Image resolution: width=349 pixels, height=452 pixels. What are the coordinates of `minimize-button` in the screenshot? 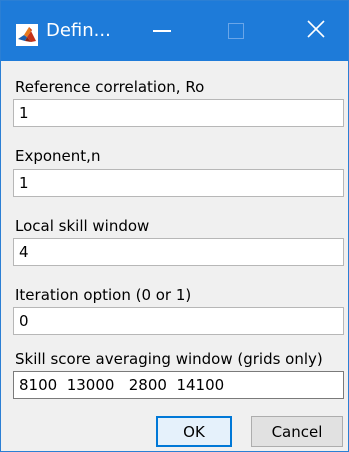 It's located at (162, 31).